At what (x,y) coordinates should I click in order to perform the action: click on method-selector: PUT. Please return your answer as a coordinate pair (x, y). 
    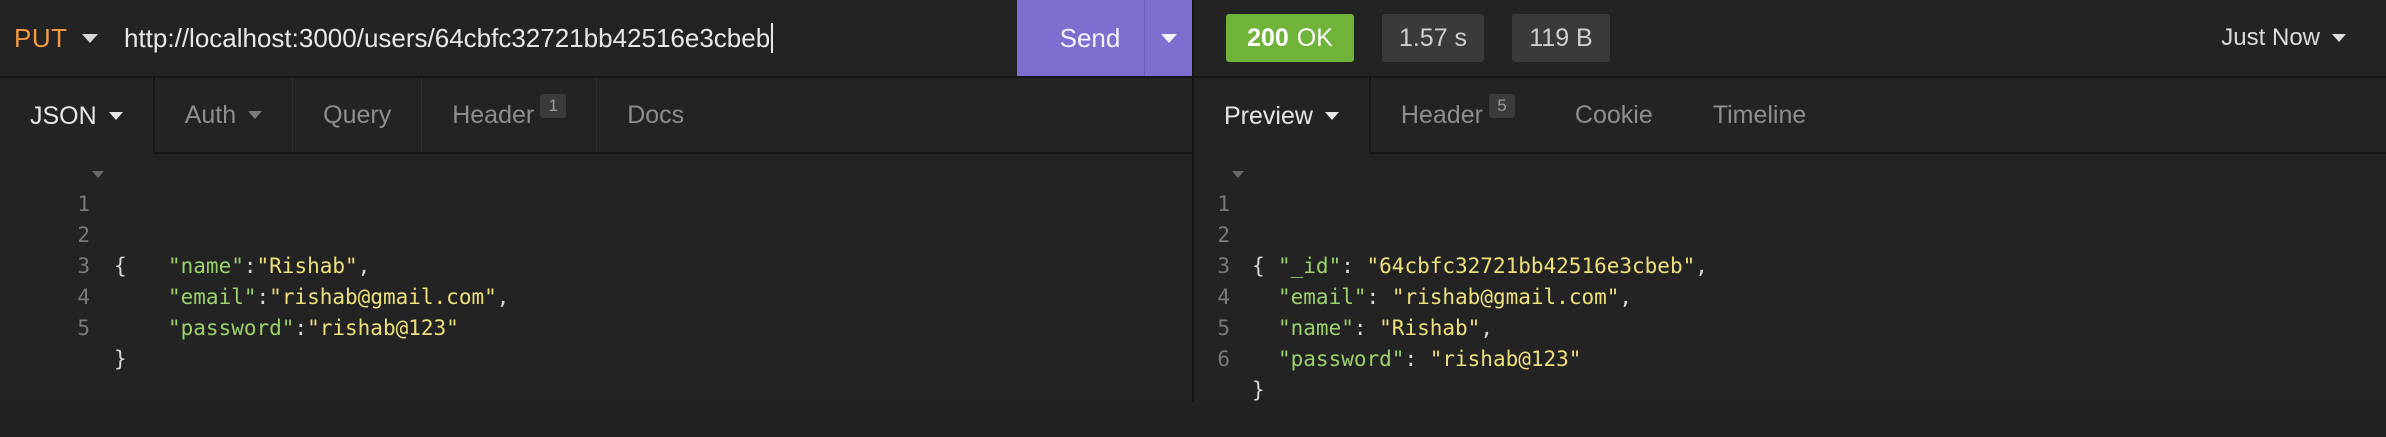
    Looking at the image, I should click on (56, 38).